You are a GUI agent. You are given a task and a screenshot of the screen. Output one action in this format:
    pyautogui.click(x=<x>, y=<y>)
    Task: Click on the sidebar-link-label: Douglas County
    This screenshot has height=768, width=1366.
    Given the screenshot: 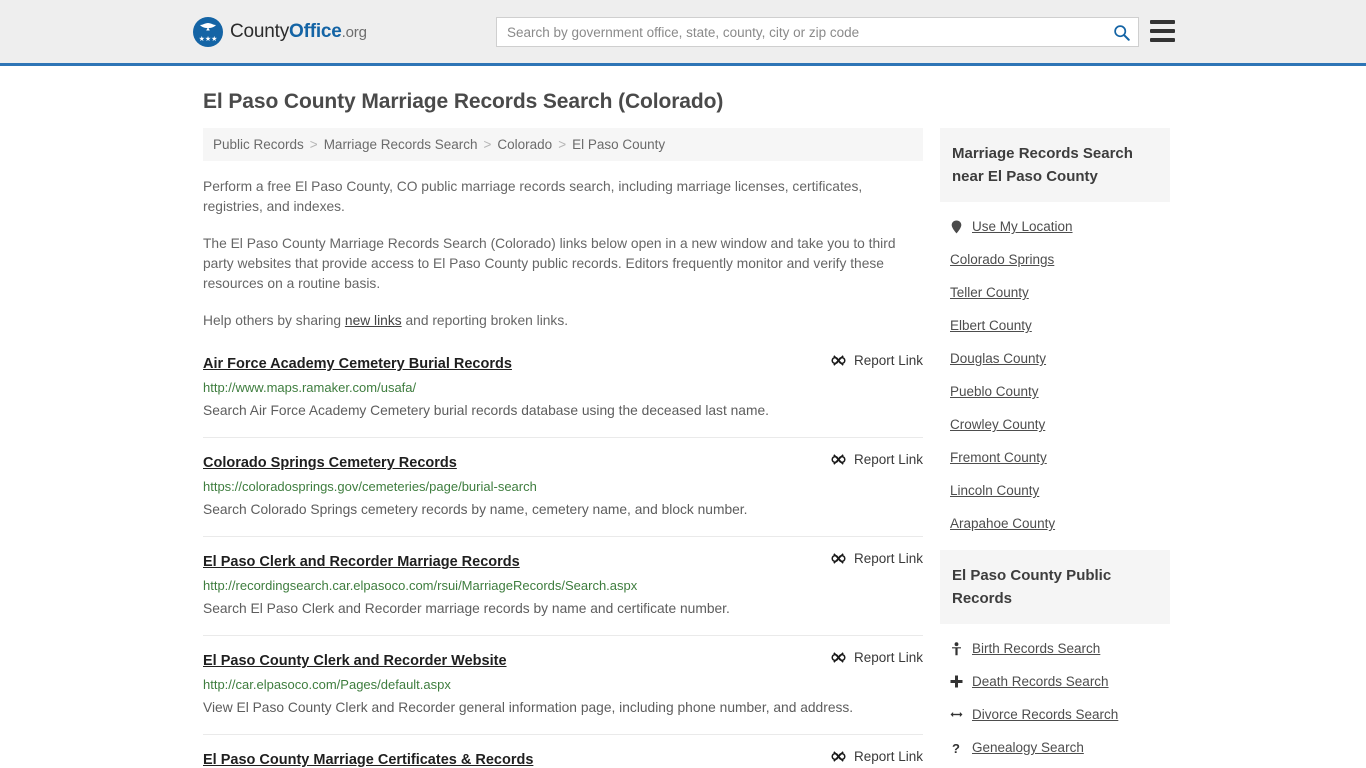 What is the action you would take?
    pyautogui.click(x=998, y=358)
    